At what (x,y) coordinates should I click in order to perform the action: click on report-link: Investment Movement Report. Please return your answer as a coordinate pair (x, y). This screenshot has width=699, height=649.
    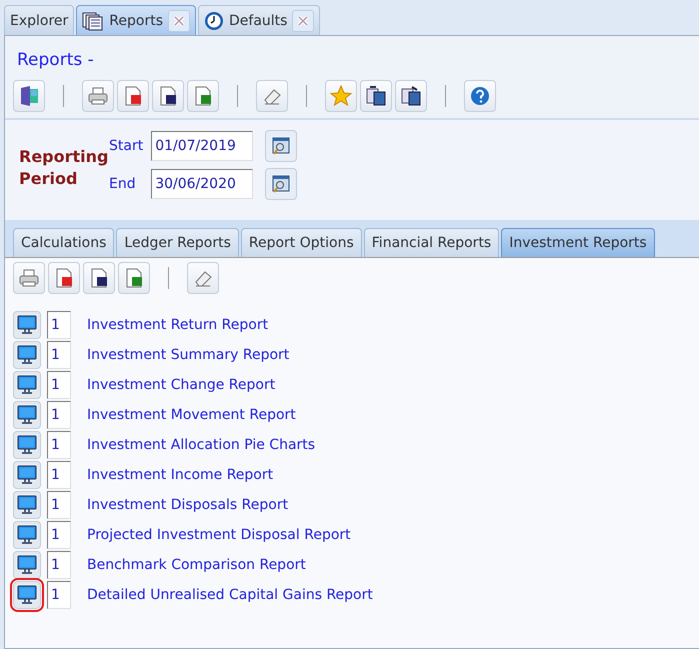
    Looking at the image, I should click on (191, 415).